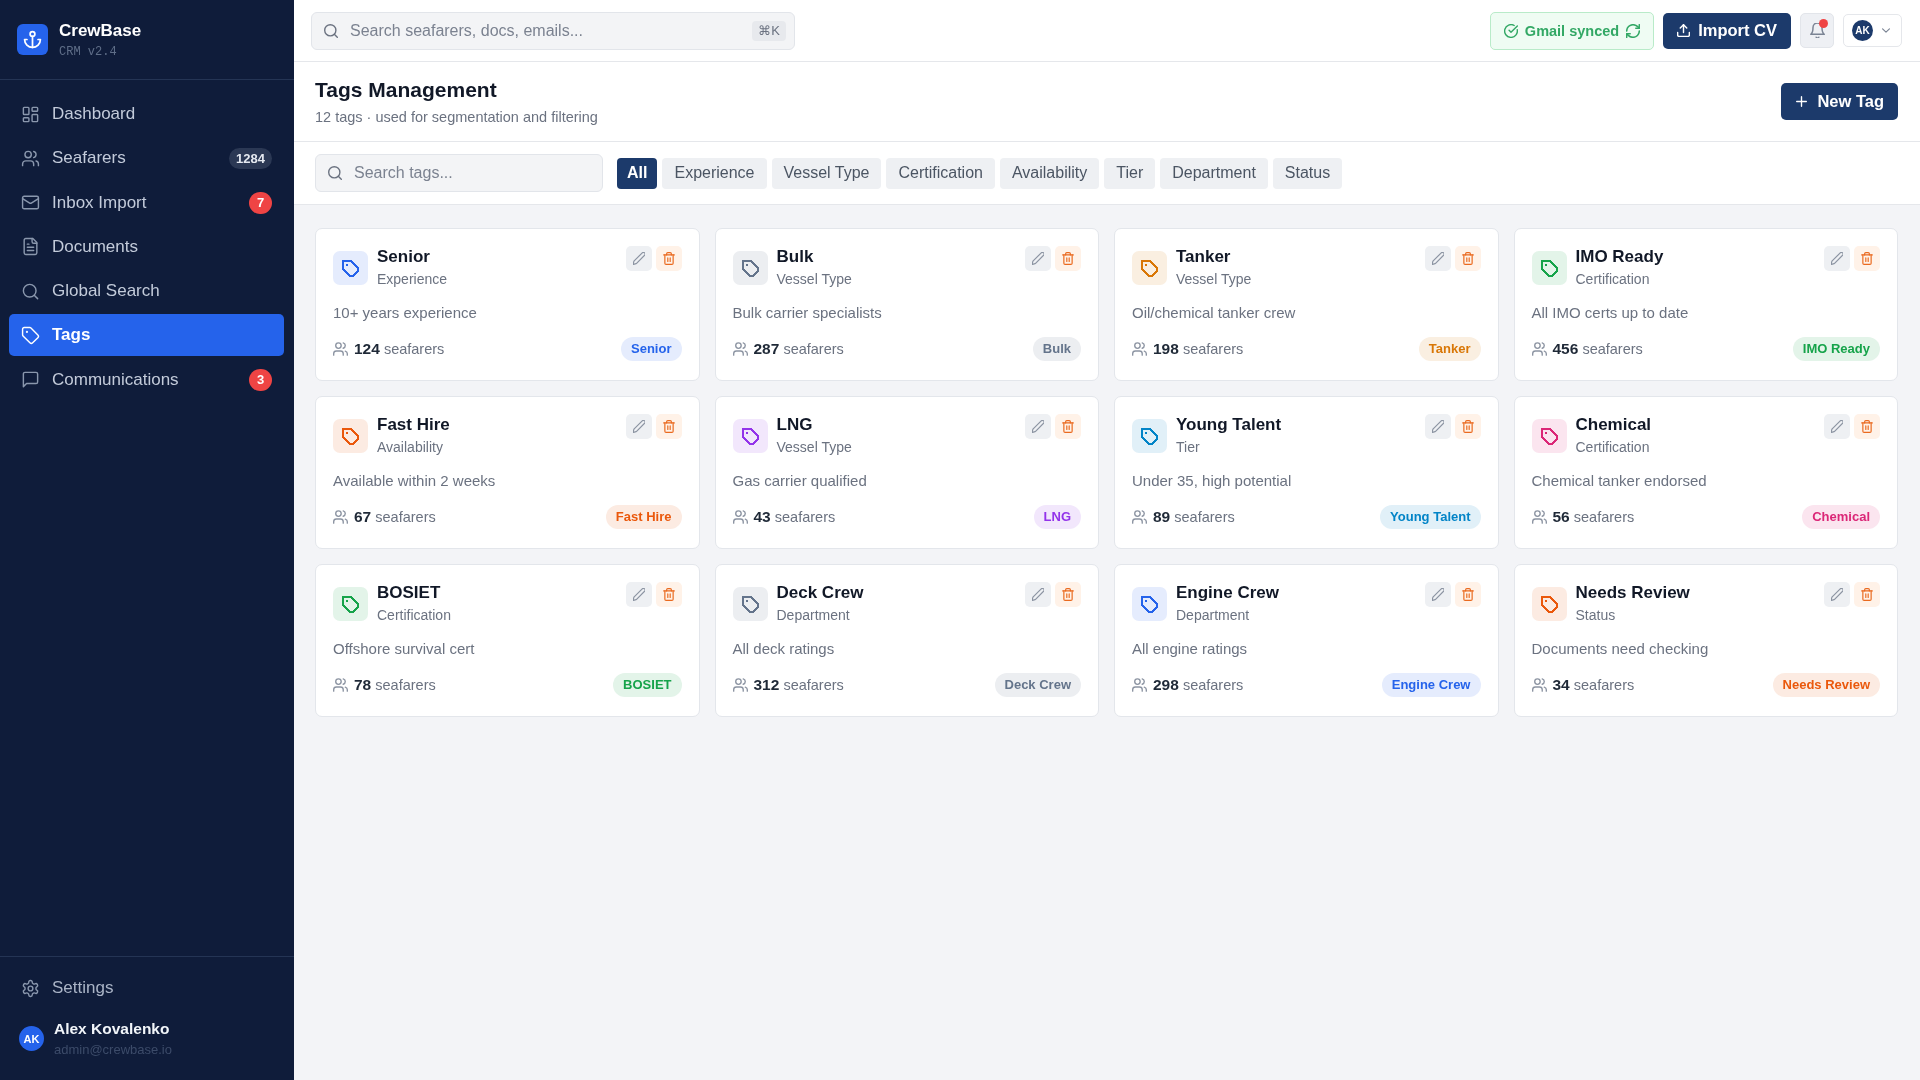 The height and width of the screenshot is (1080, 1920). I want to click on tag-label: Young Talent, so click(1430, 517).